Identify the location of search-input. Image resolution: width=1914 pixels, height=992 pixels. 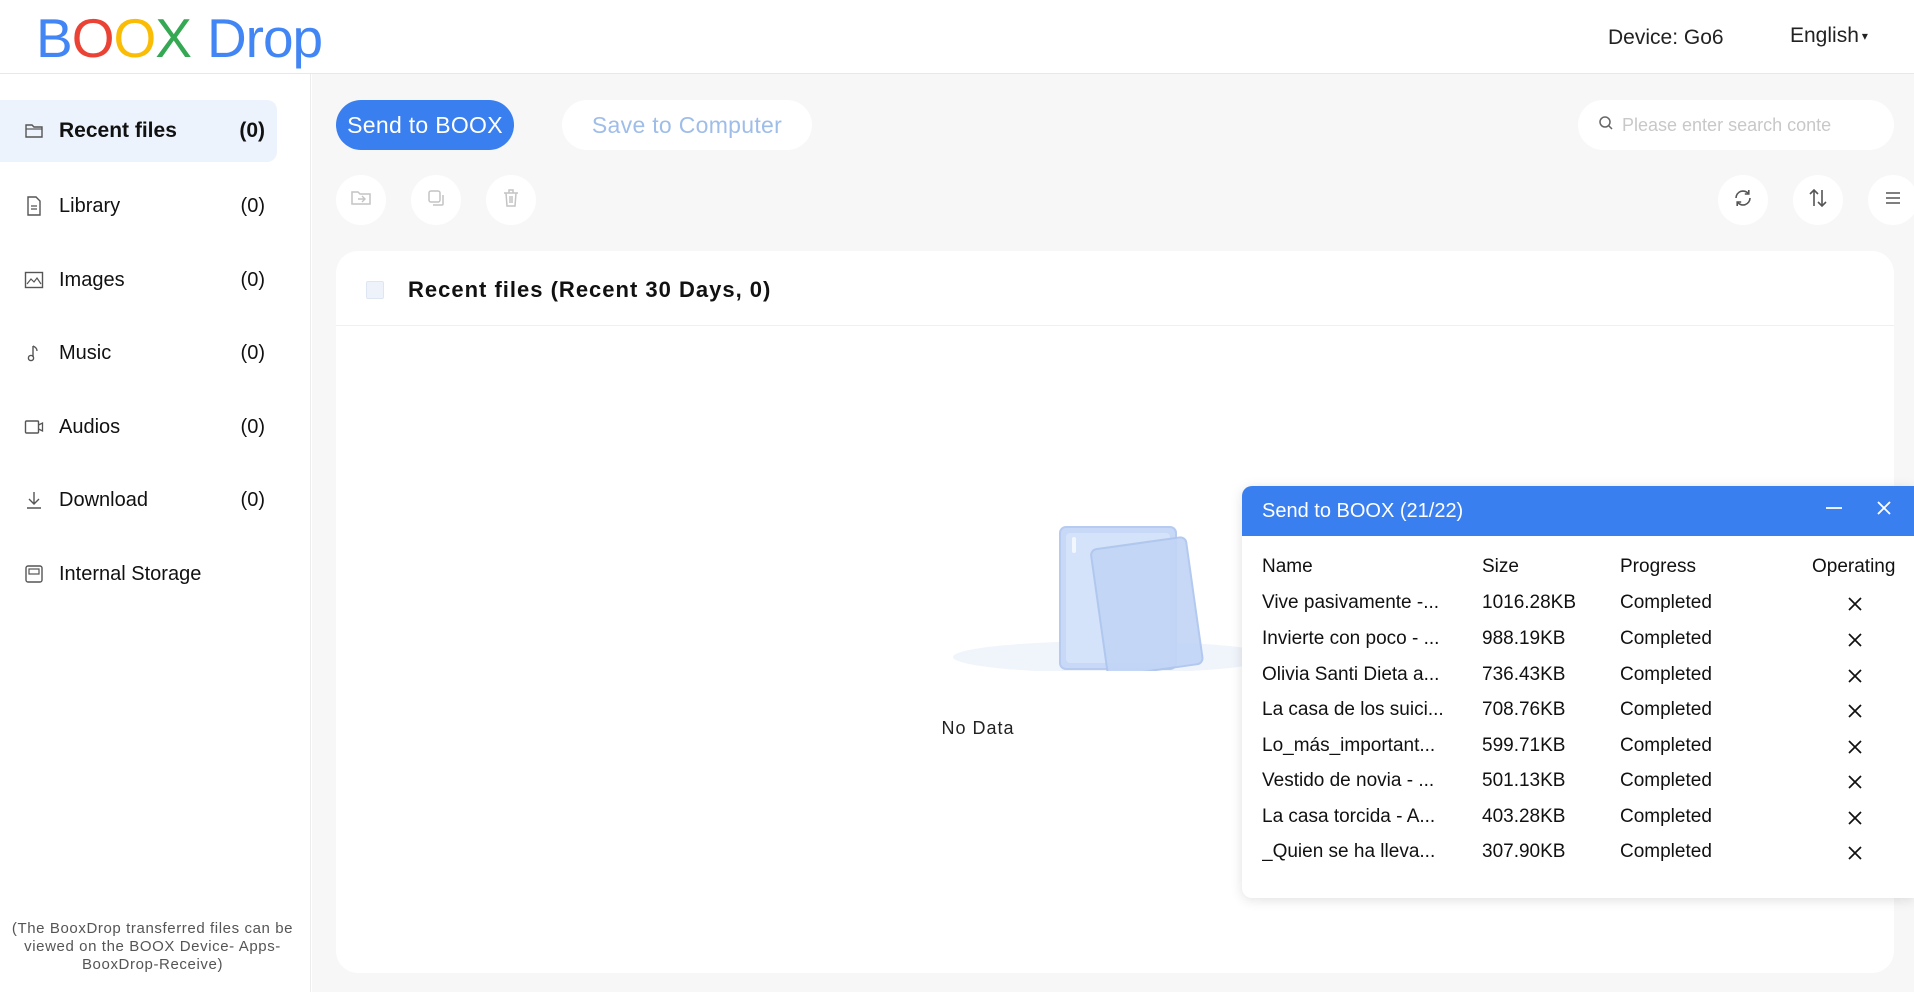
(1747, 125).